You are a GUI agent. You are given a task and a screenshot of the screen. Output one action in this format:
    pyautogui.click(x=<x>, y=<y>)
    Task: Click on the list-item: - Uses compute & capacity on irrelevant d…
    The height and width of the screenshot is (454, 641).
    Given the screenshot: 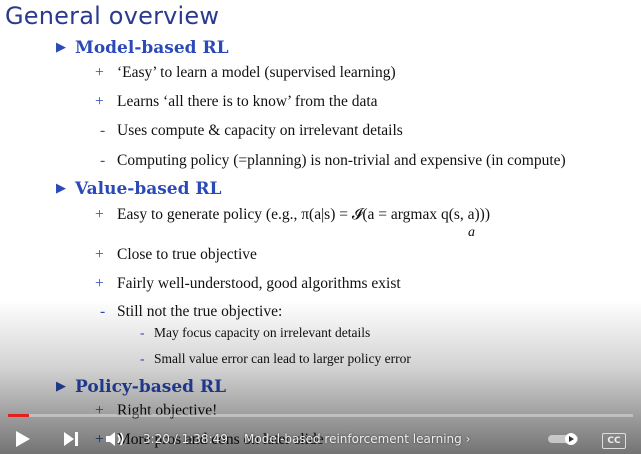 What is the action you would take?
    pyautogui.click(x=251, y=131)
    